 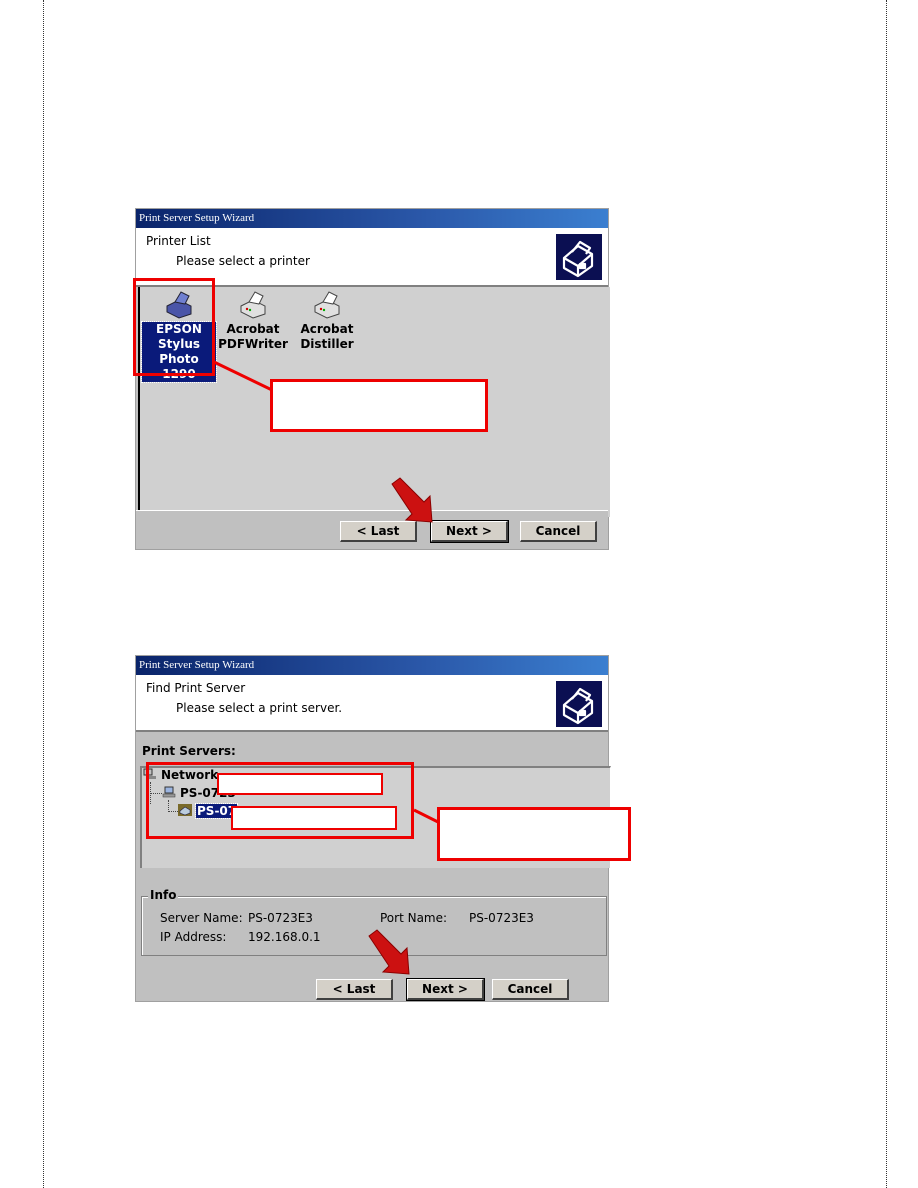 I want to click on page-margin-right, so click(x=886, y=594).